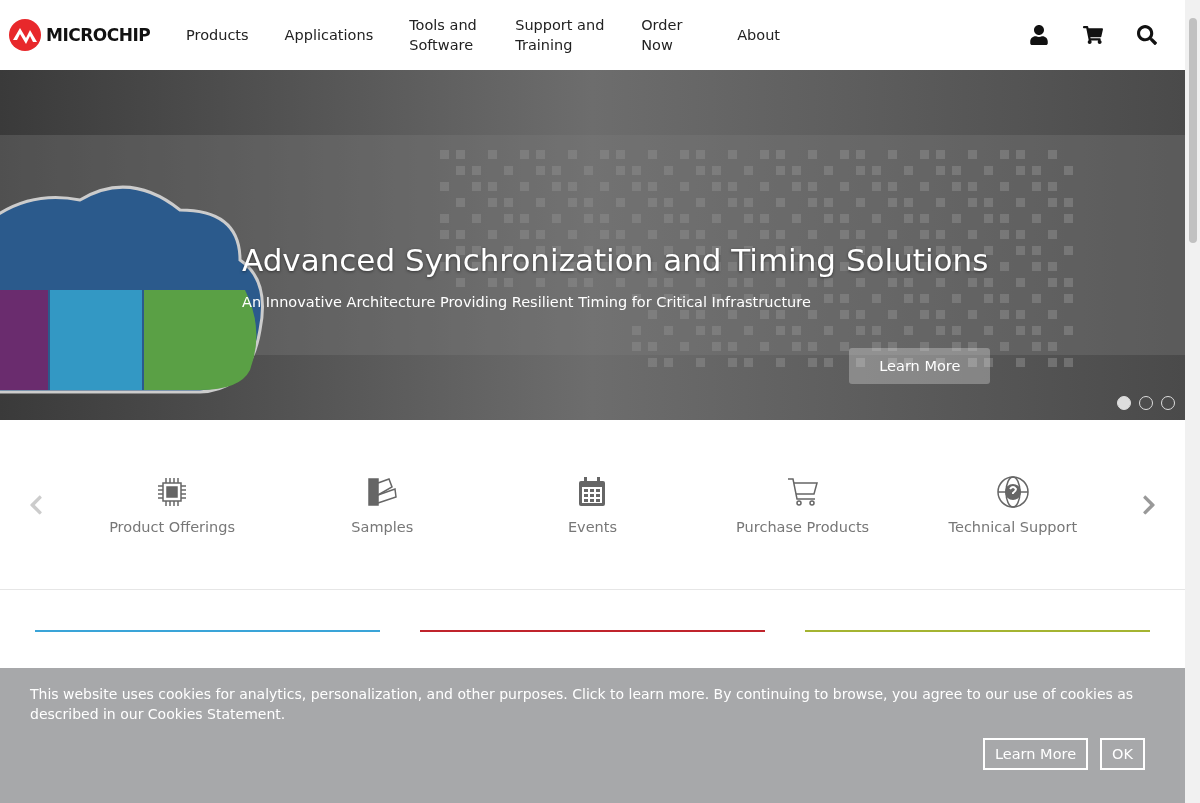 Image resolution: width=1200 pixels, height=803 pixels. What do you see at coordinates (1036, 754) in the screenshot?
I see `cookie-button: Learn More` at bounding box center [1036, 754].